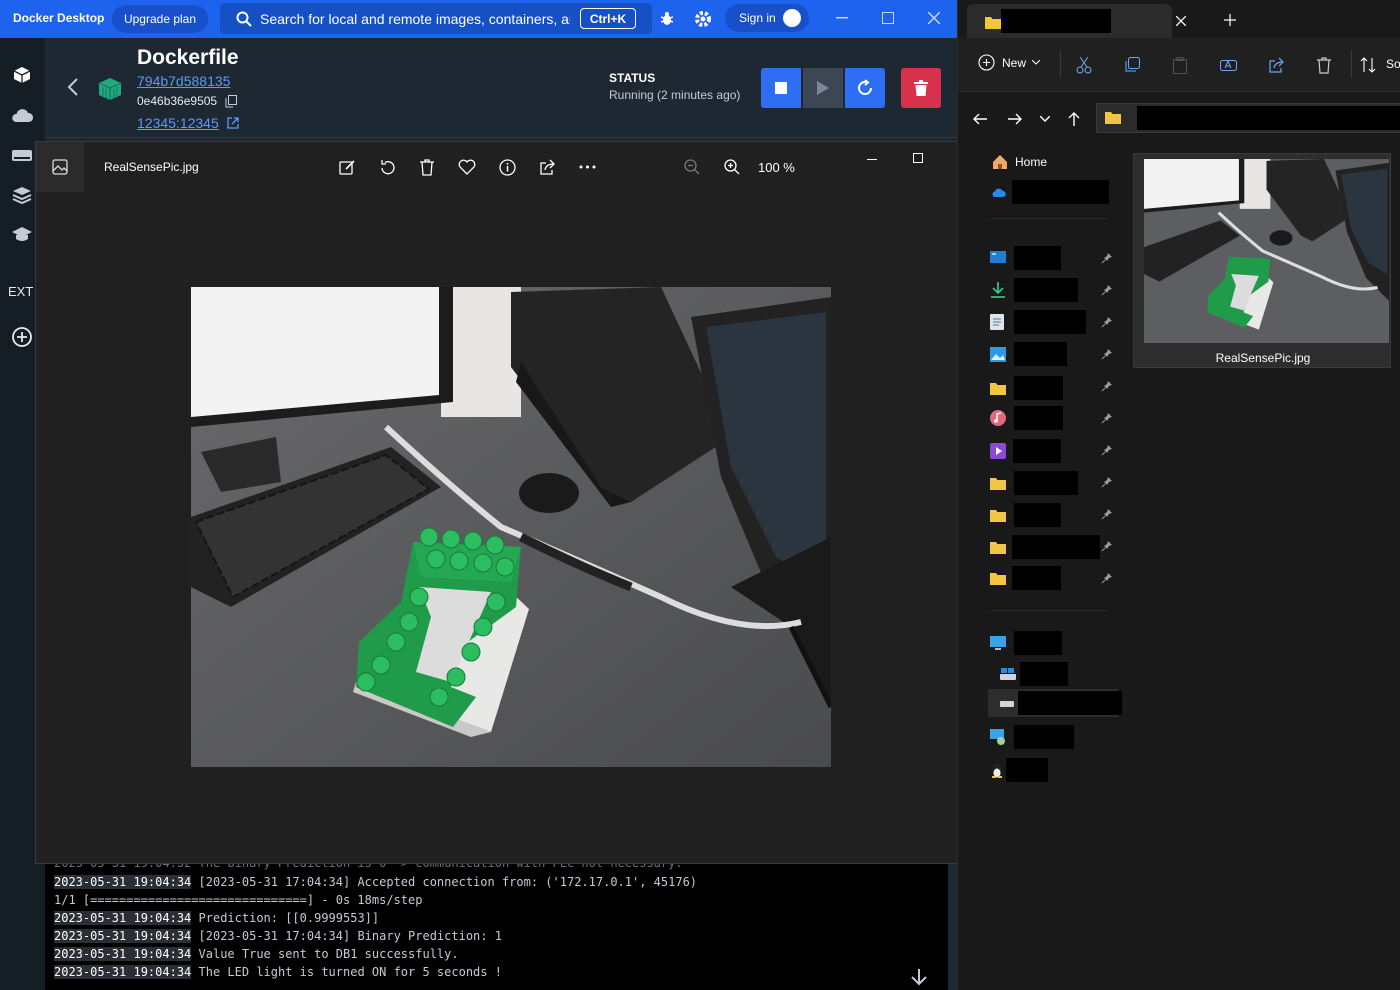 The height and width of the screenshot is (990, 1400). What do you see at coordinates (467, 167) in the screenshot?
I see `favorite-icon` at bounding box center [467, 167].